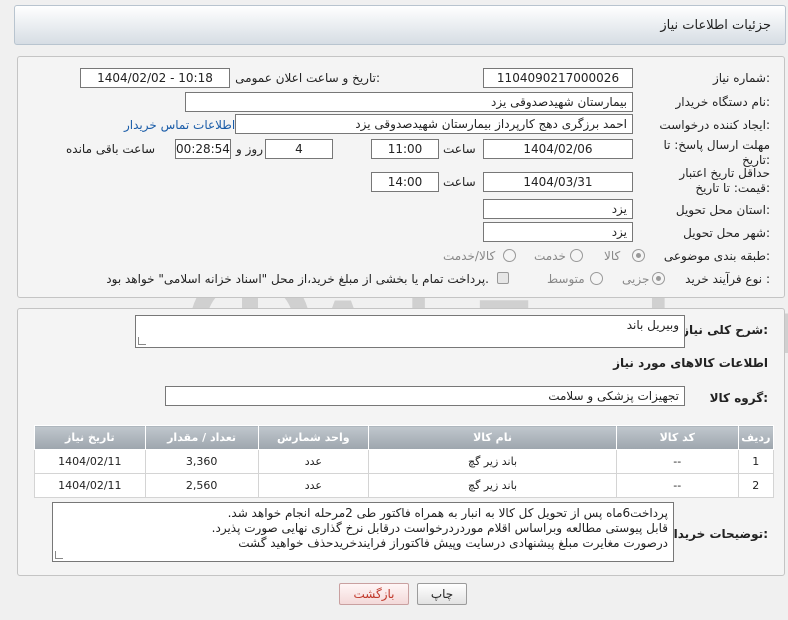  Describe the element at coordinates (201, 485) in the screenshot. I see `item-quantity: 2,560` at that location.